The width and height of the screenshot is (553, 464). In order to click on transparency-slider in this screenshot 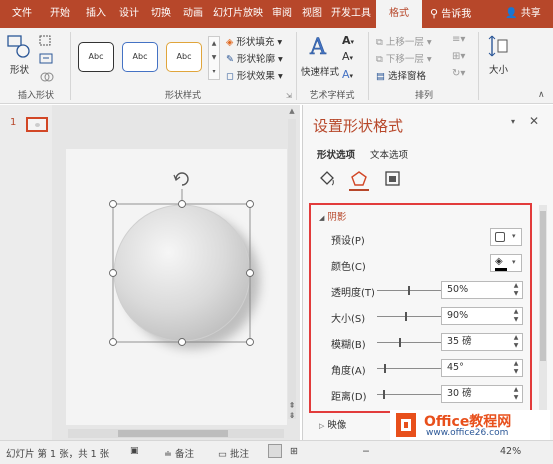, I will do `click(409, 290)`.